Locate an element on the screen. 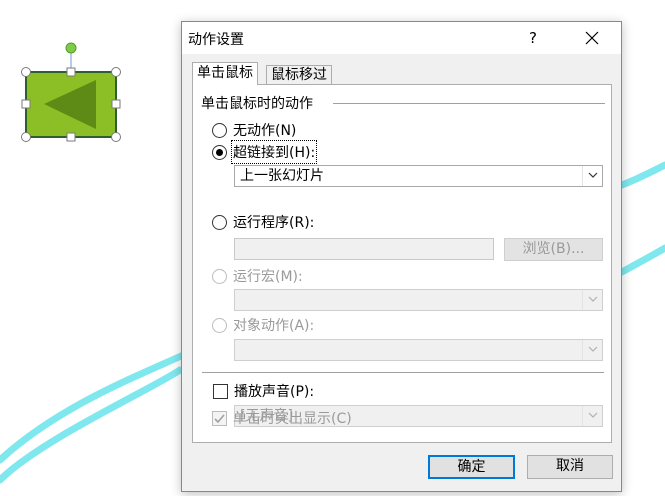 This screenshot has height=496, width=665. close-button is located at coordinates (592, 38).